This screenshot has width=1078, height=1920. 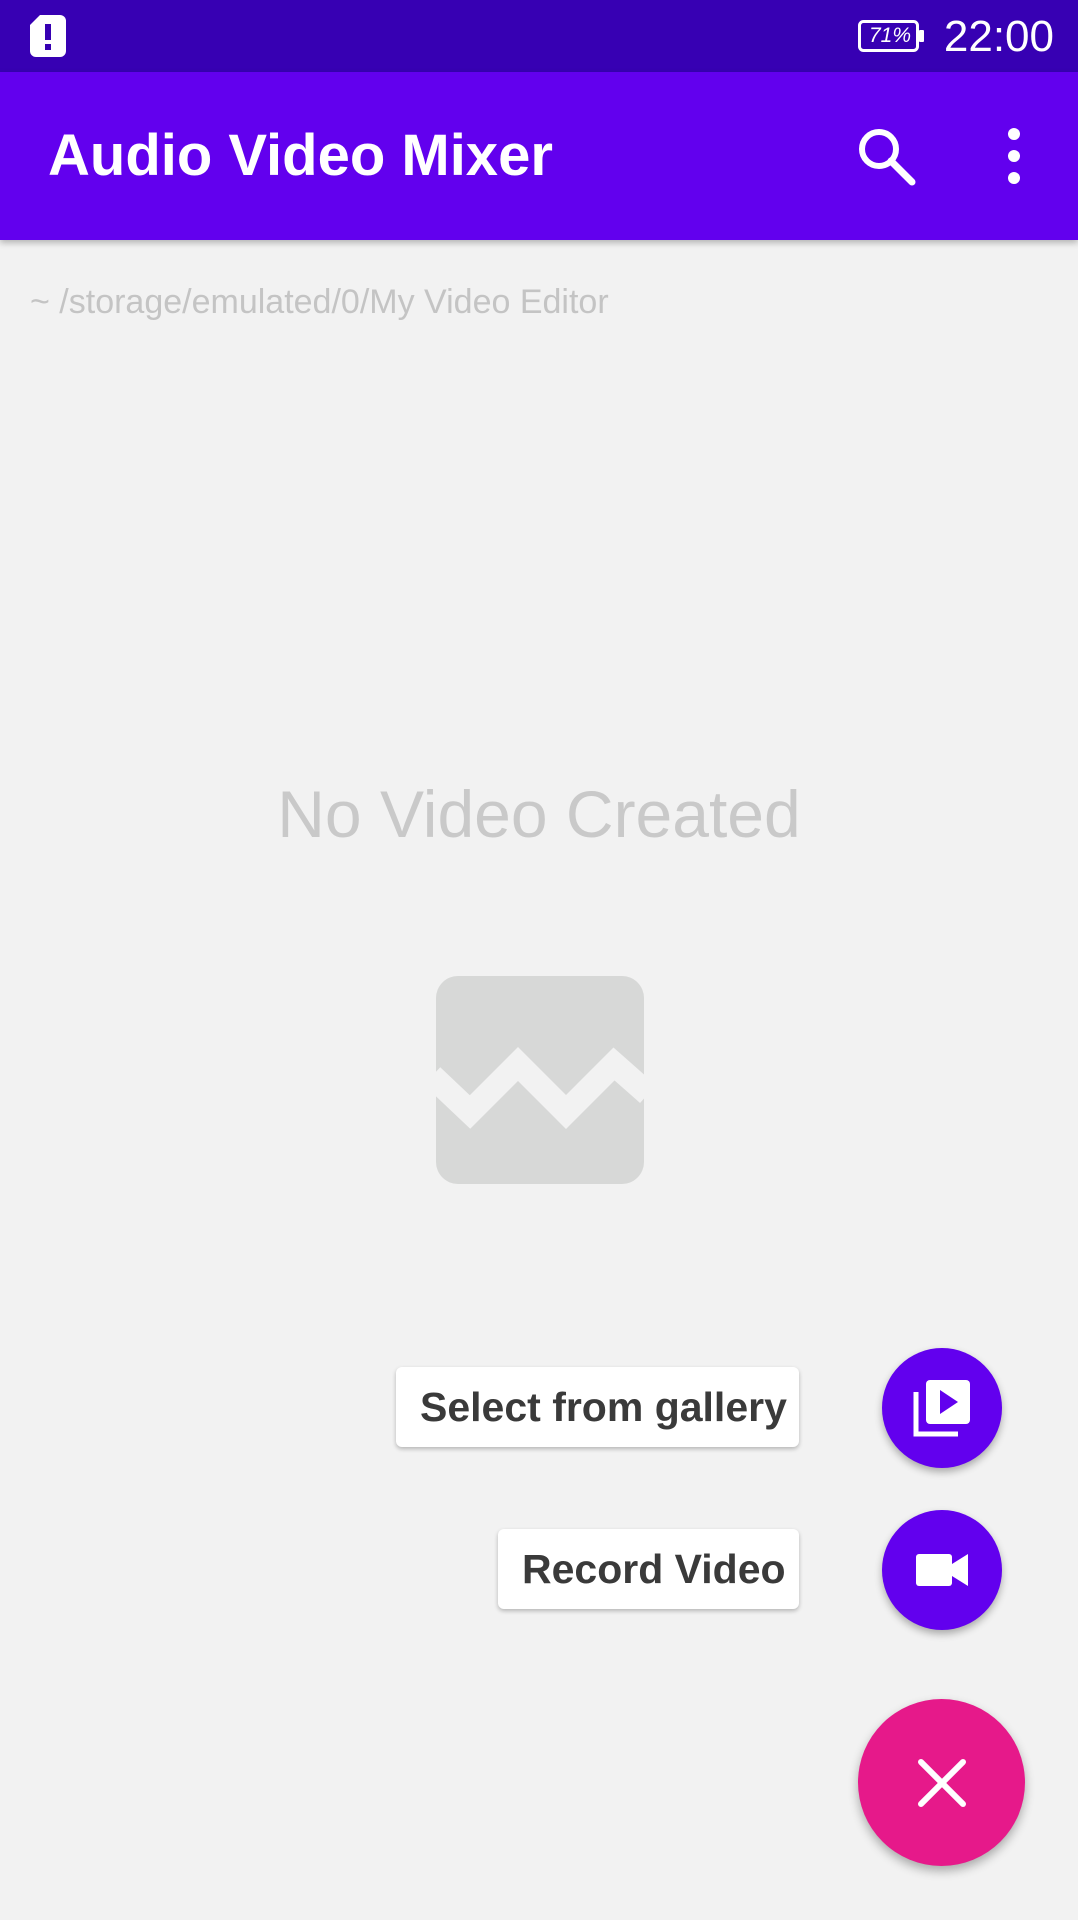 I want to click on battery-level: 71%, so click(x=890, y=35).